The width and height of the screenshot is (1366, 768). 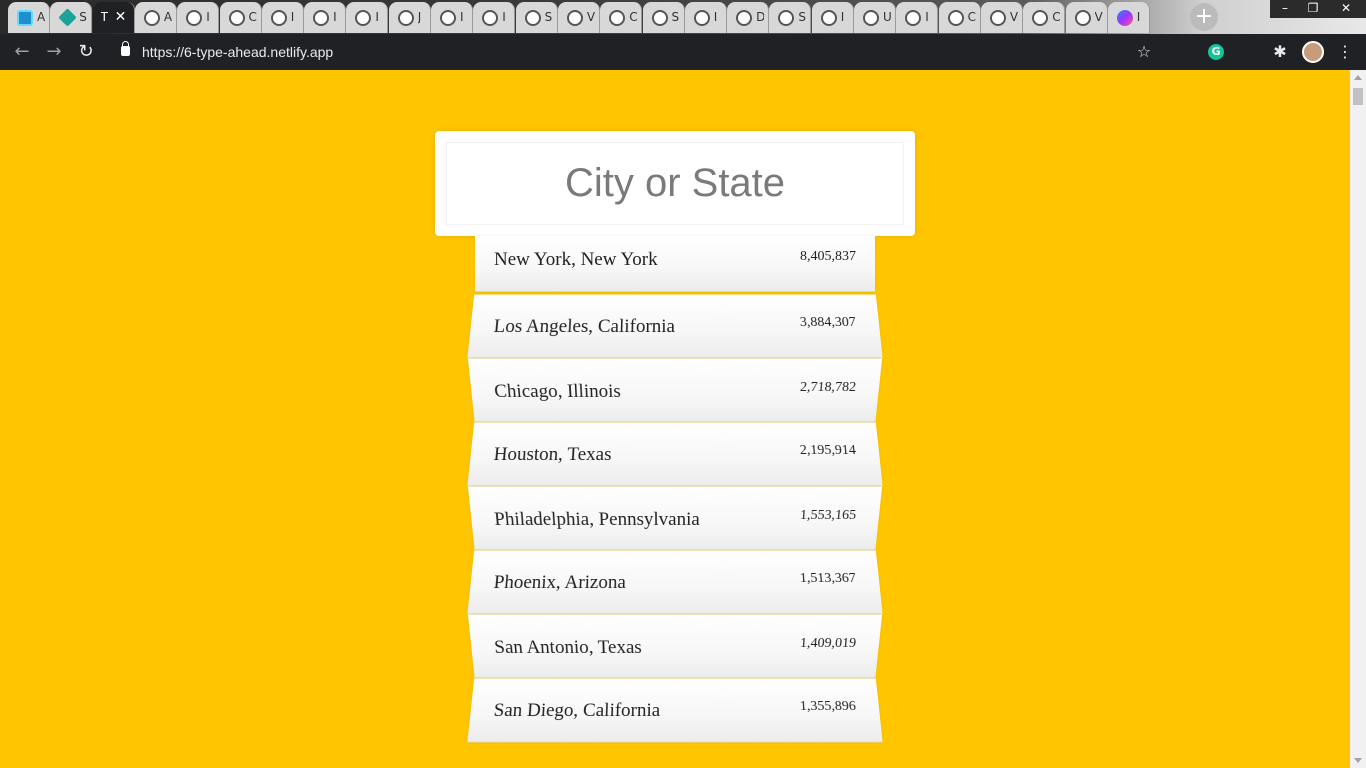 What do you see at coordinates (1358, 419) in the screenshot?
I see `page-scrollbar` at bounding box center [1358, 419].